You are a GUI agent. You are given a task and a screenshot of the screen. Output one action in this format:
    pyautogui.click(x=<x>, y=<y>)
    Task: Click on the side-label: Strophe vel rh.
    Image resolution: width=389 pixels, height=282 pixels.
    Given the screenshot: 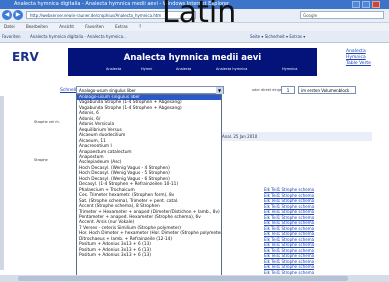 What is the action you would take?
    pyautogui.click(x=47, y=122)
    